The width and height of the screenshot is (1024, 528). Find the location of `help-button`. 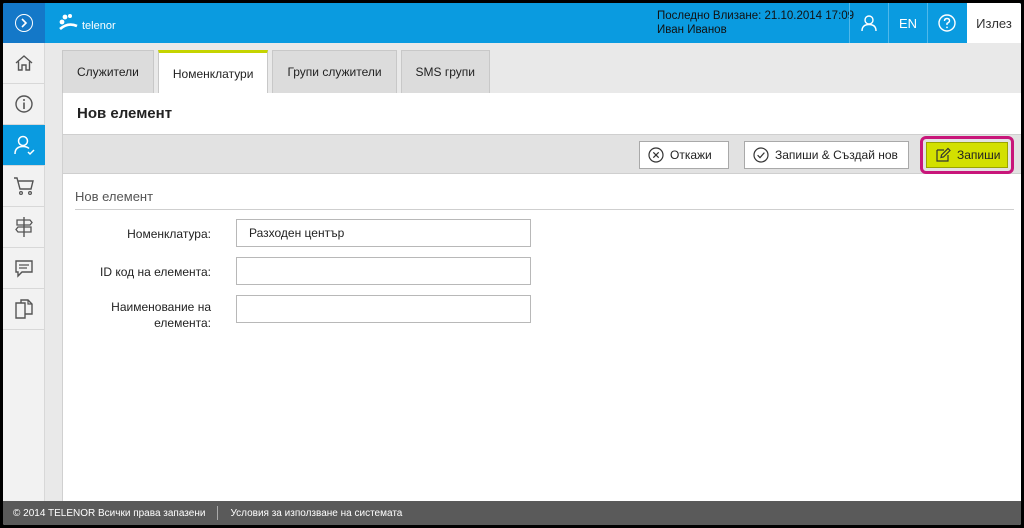

help-button is located at coordinates (947, 23).